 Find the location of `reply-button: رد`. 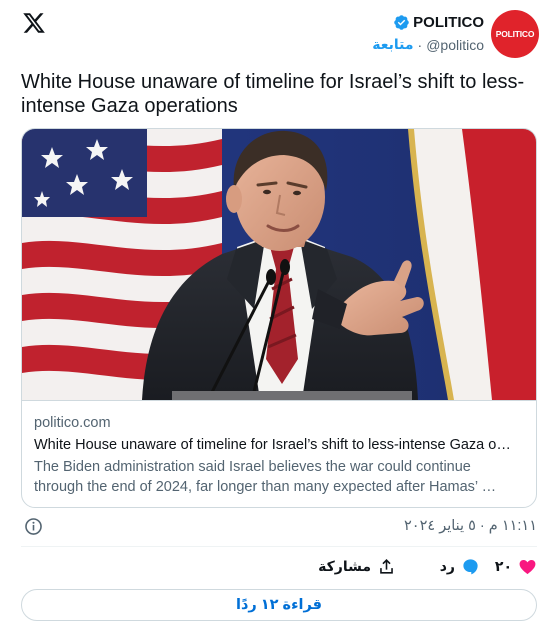

reply-button: رد is located at coordinates (460, 566).